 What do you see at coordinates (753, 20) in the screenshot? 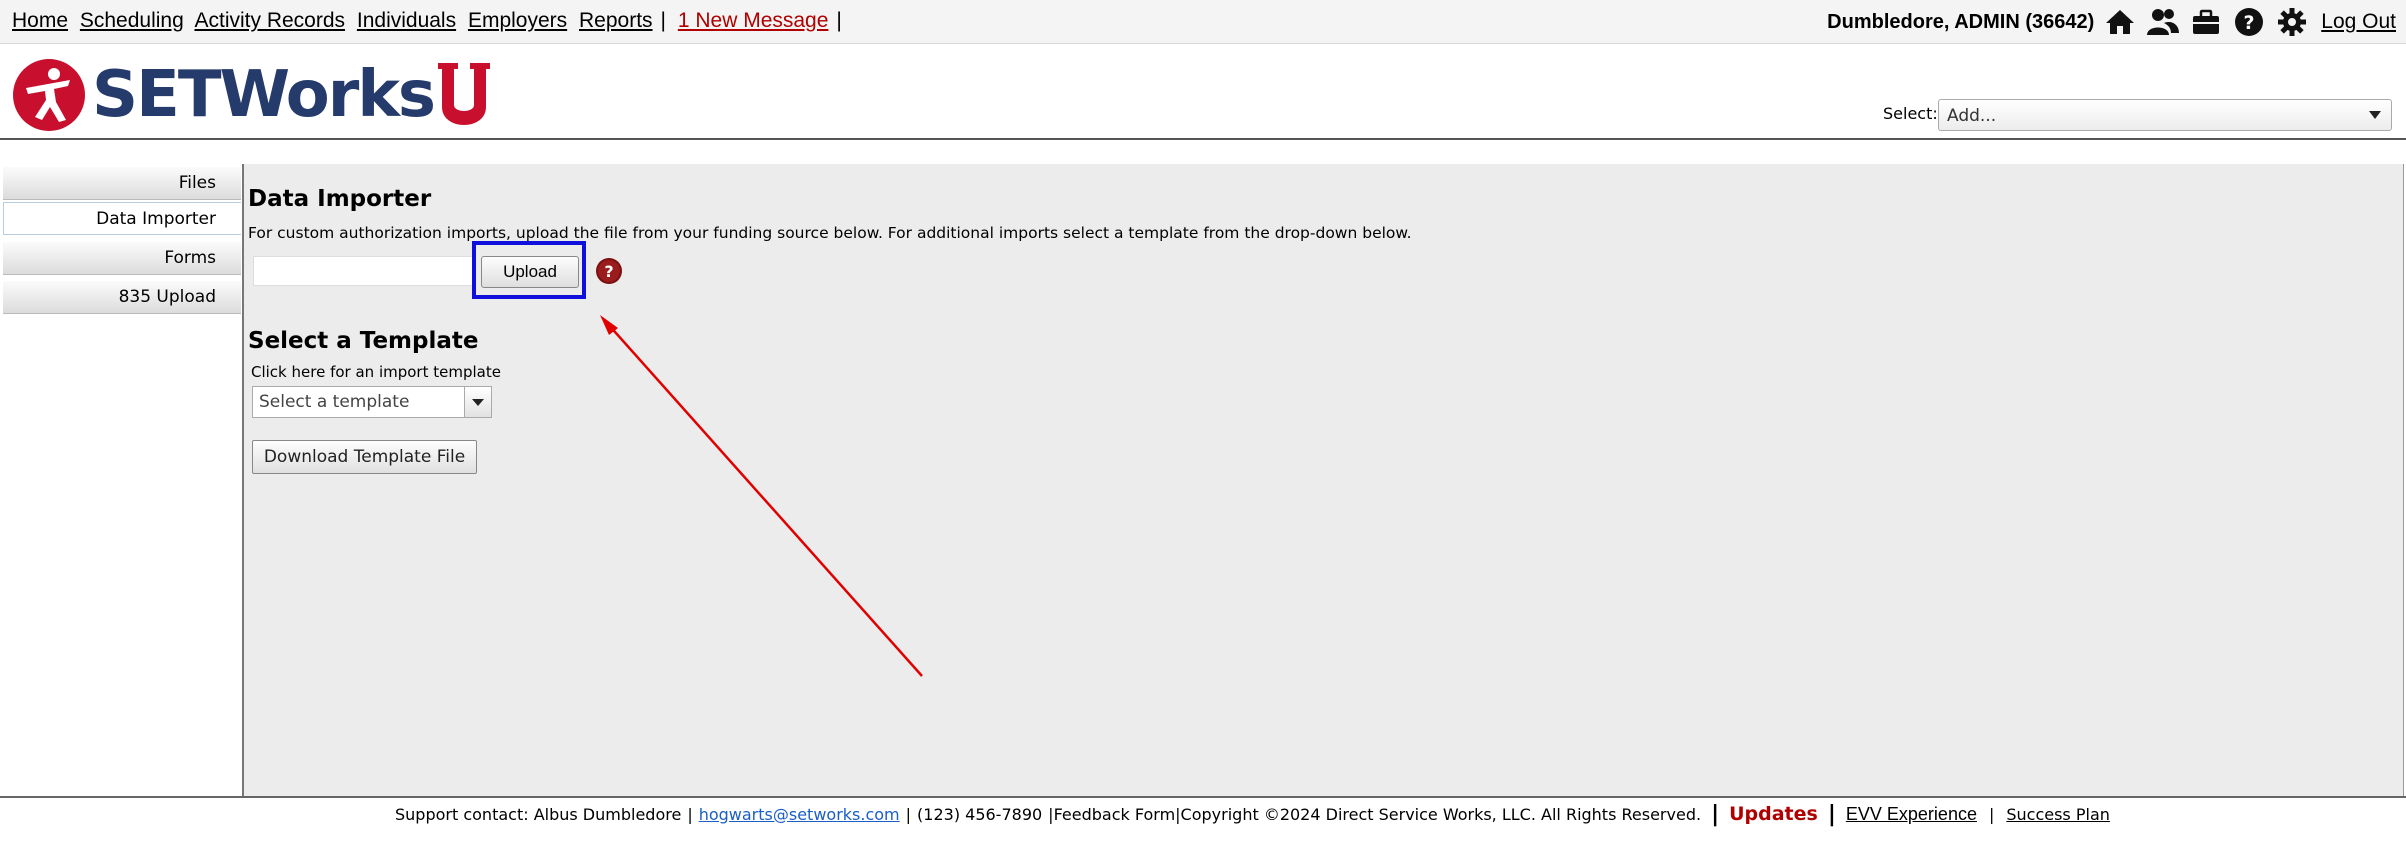
I see `new-message-link: 1 New Message` at bounding box center [753, 20].